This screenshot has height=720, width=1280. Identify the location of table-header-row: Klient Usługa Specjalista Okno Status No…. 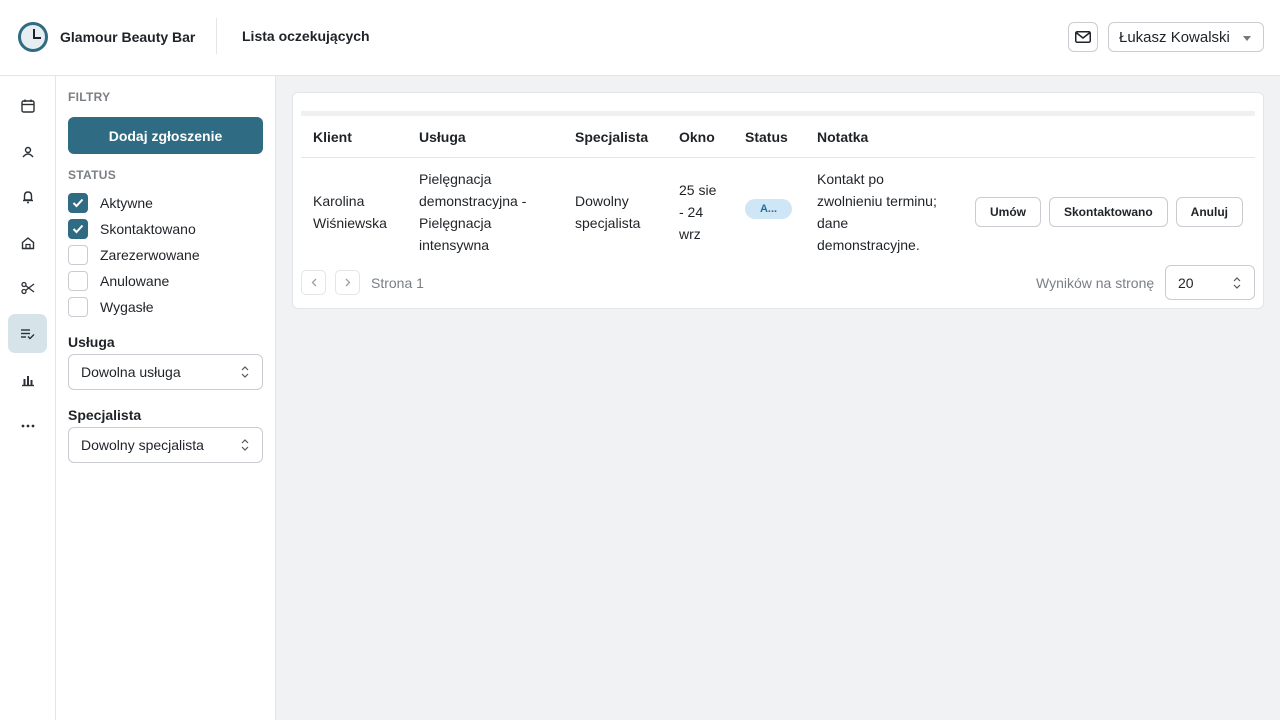
(778, 137).